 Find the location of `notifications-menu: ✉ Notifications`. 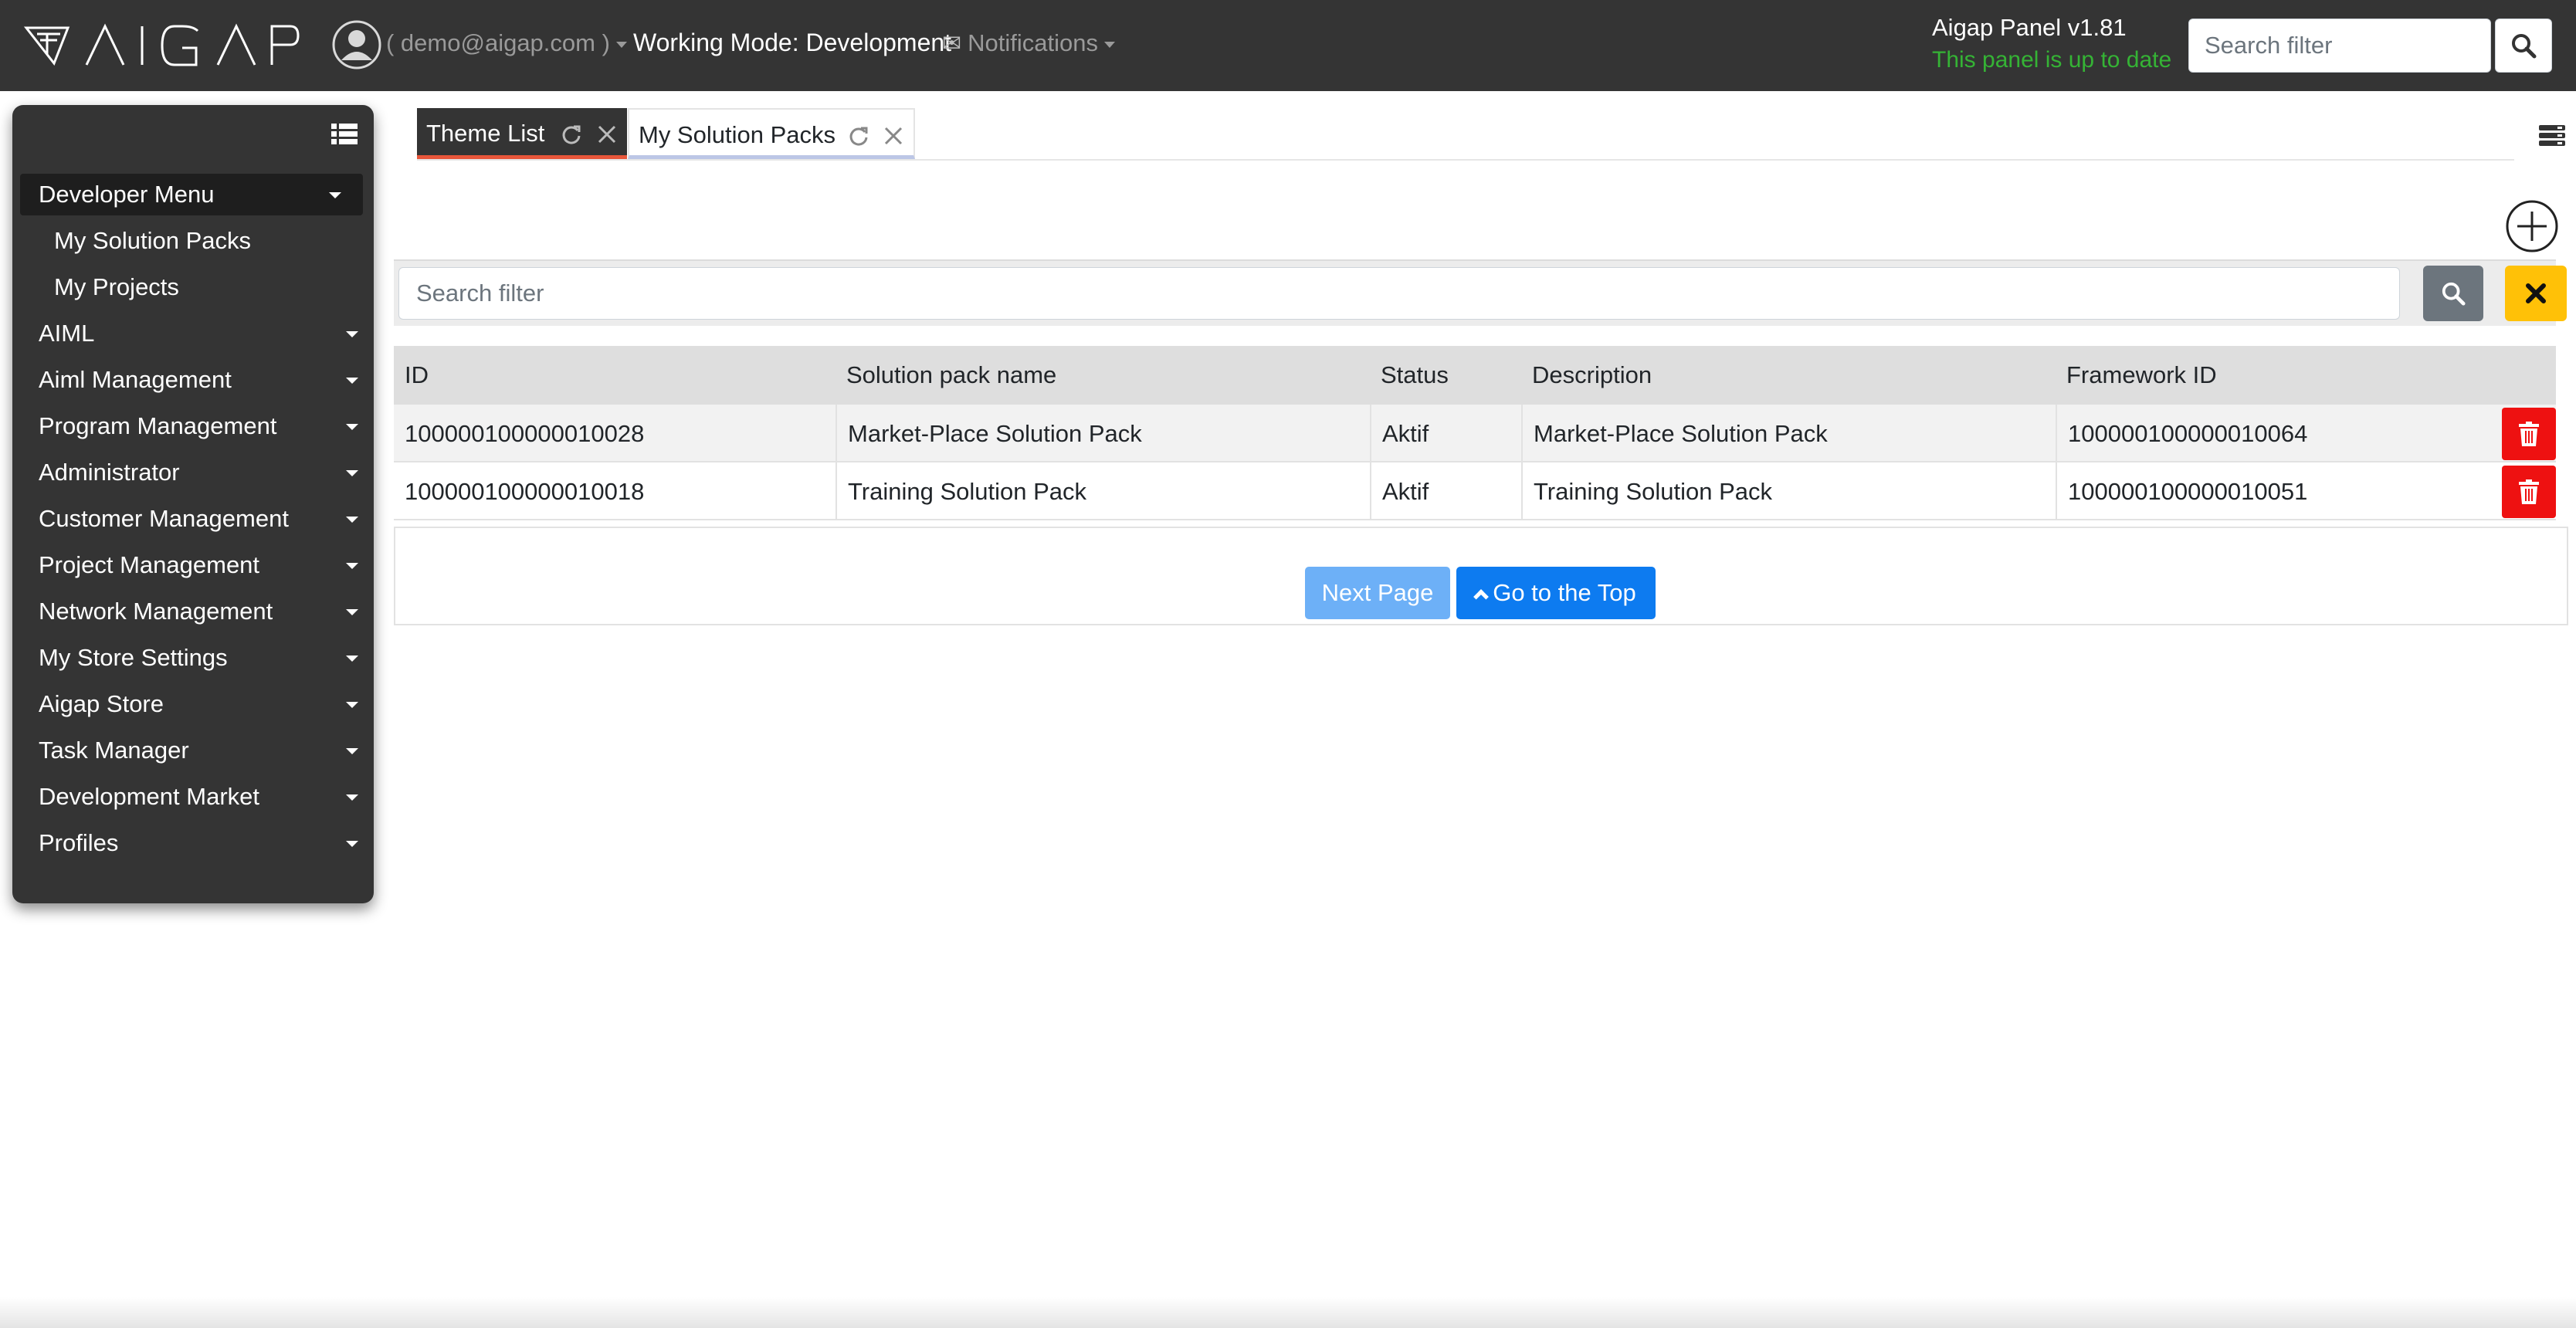

notifications-menu: ✉ Notifications is located at coordinates (1028, 43).